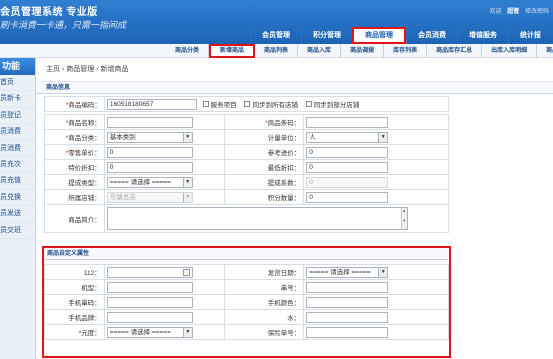 This screenshot has height=359, width=553. Describe the element at coordinates (232, 51) in the screenshot. I see `subnav-new-goods: 新增商品` at that location.